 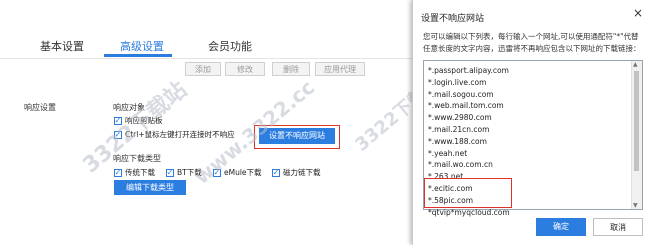 What do you see at coordinates (138, 55) in the screenshot?
I see `active-tab-indicator` at bounding box center [138, 55].